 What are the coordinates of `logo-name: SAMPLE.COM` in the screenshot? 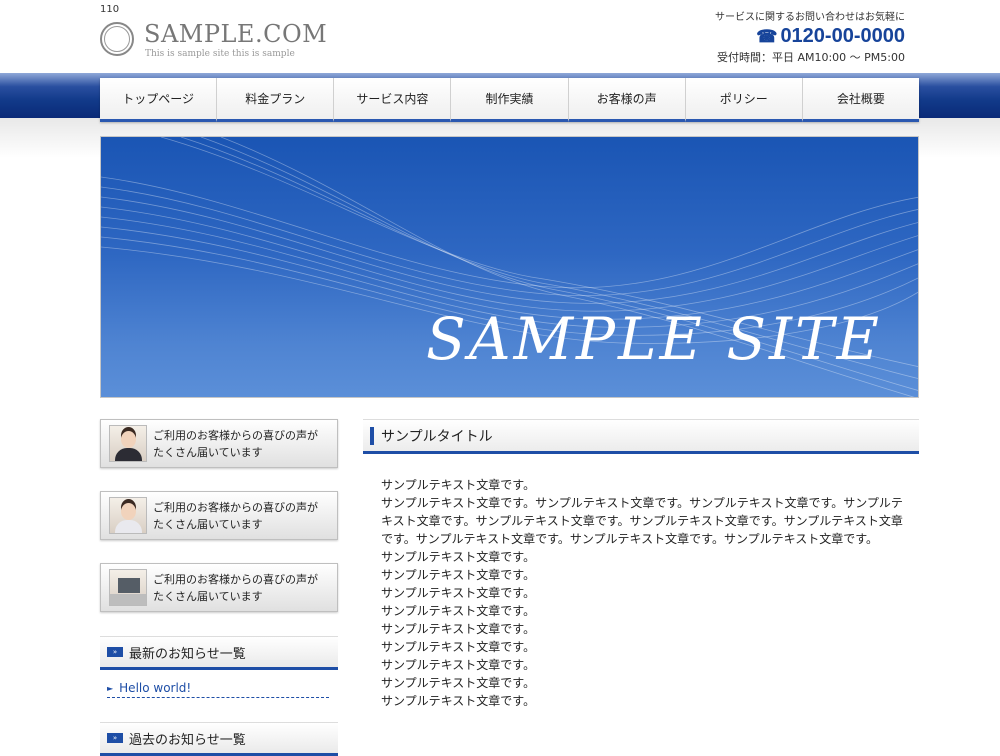 It's located at (236, 34).